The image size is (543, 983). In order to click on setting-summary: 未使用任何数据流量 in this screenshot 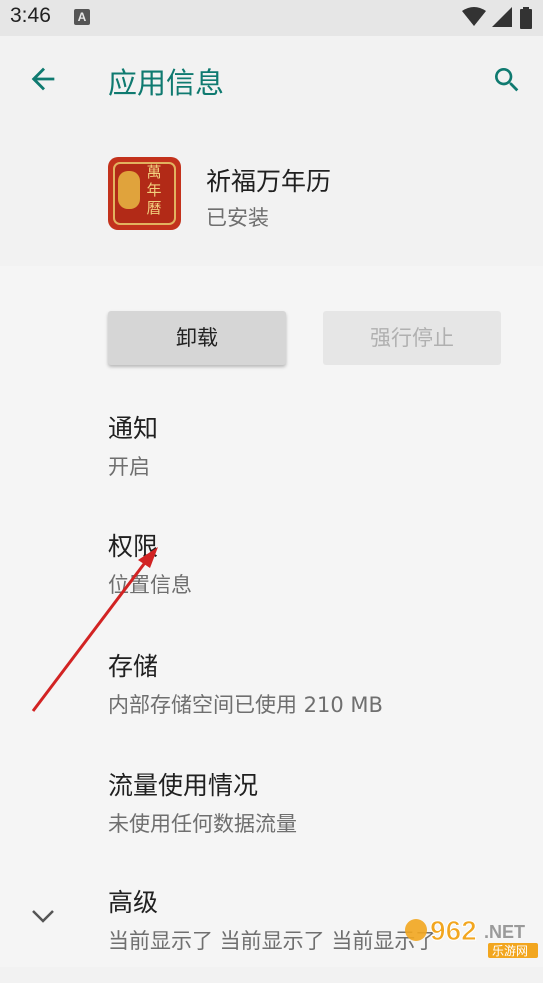, I will do `click(202, 824)`.